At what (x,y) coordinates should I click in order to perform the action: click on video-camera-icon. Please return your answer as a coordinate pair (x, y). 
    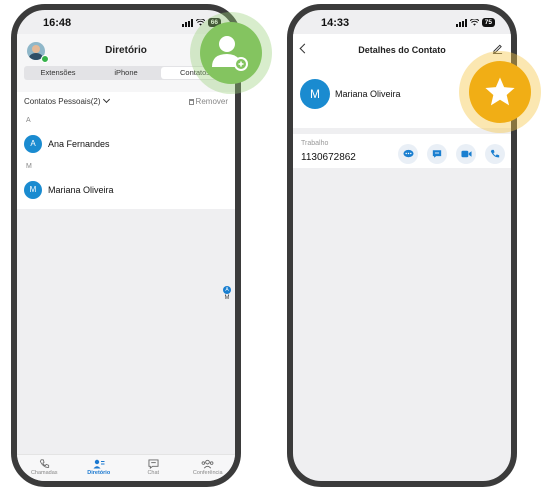
    Looking at the image, I should click on (466, 154).